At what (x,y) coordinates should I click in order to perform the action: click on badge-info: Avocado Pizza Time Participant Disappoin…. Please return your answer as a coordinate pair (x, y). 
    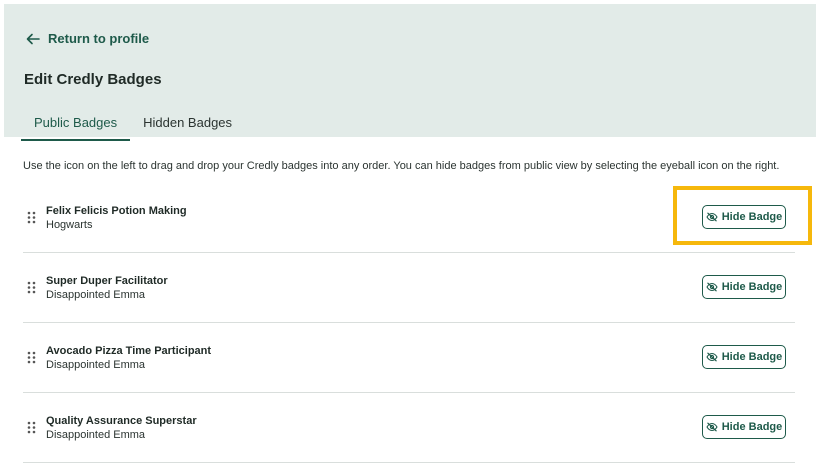
    Looking at the image, I should click on (128, 358).